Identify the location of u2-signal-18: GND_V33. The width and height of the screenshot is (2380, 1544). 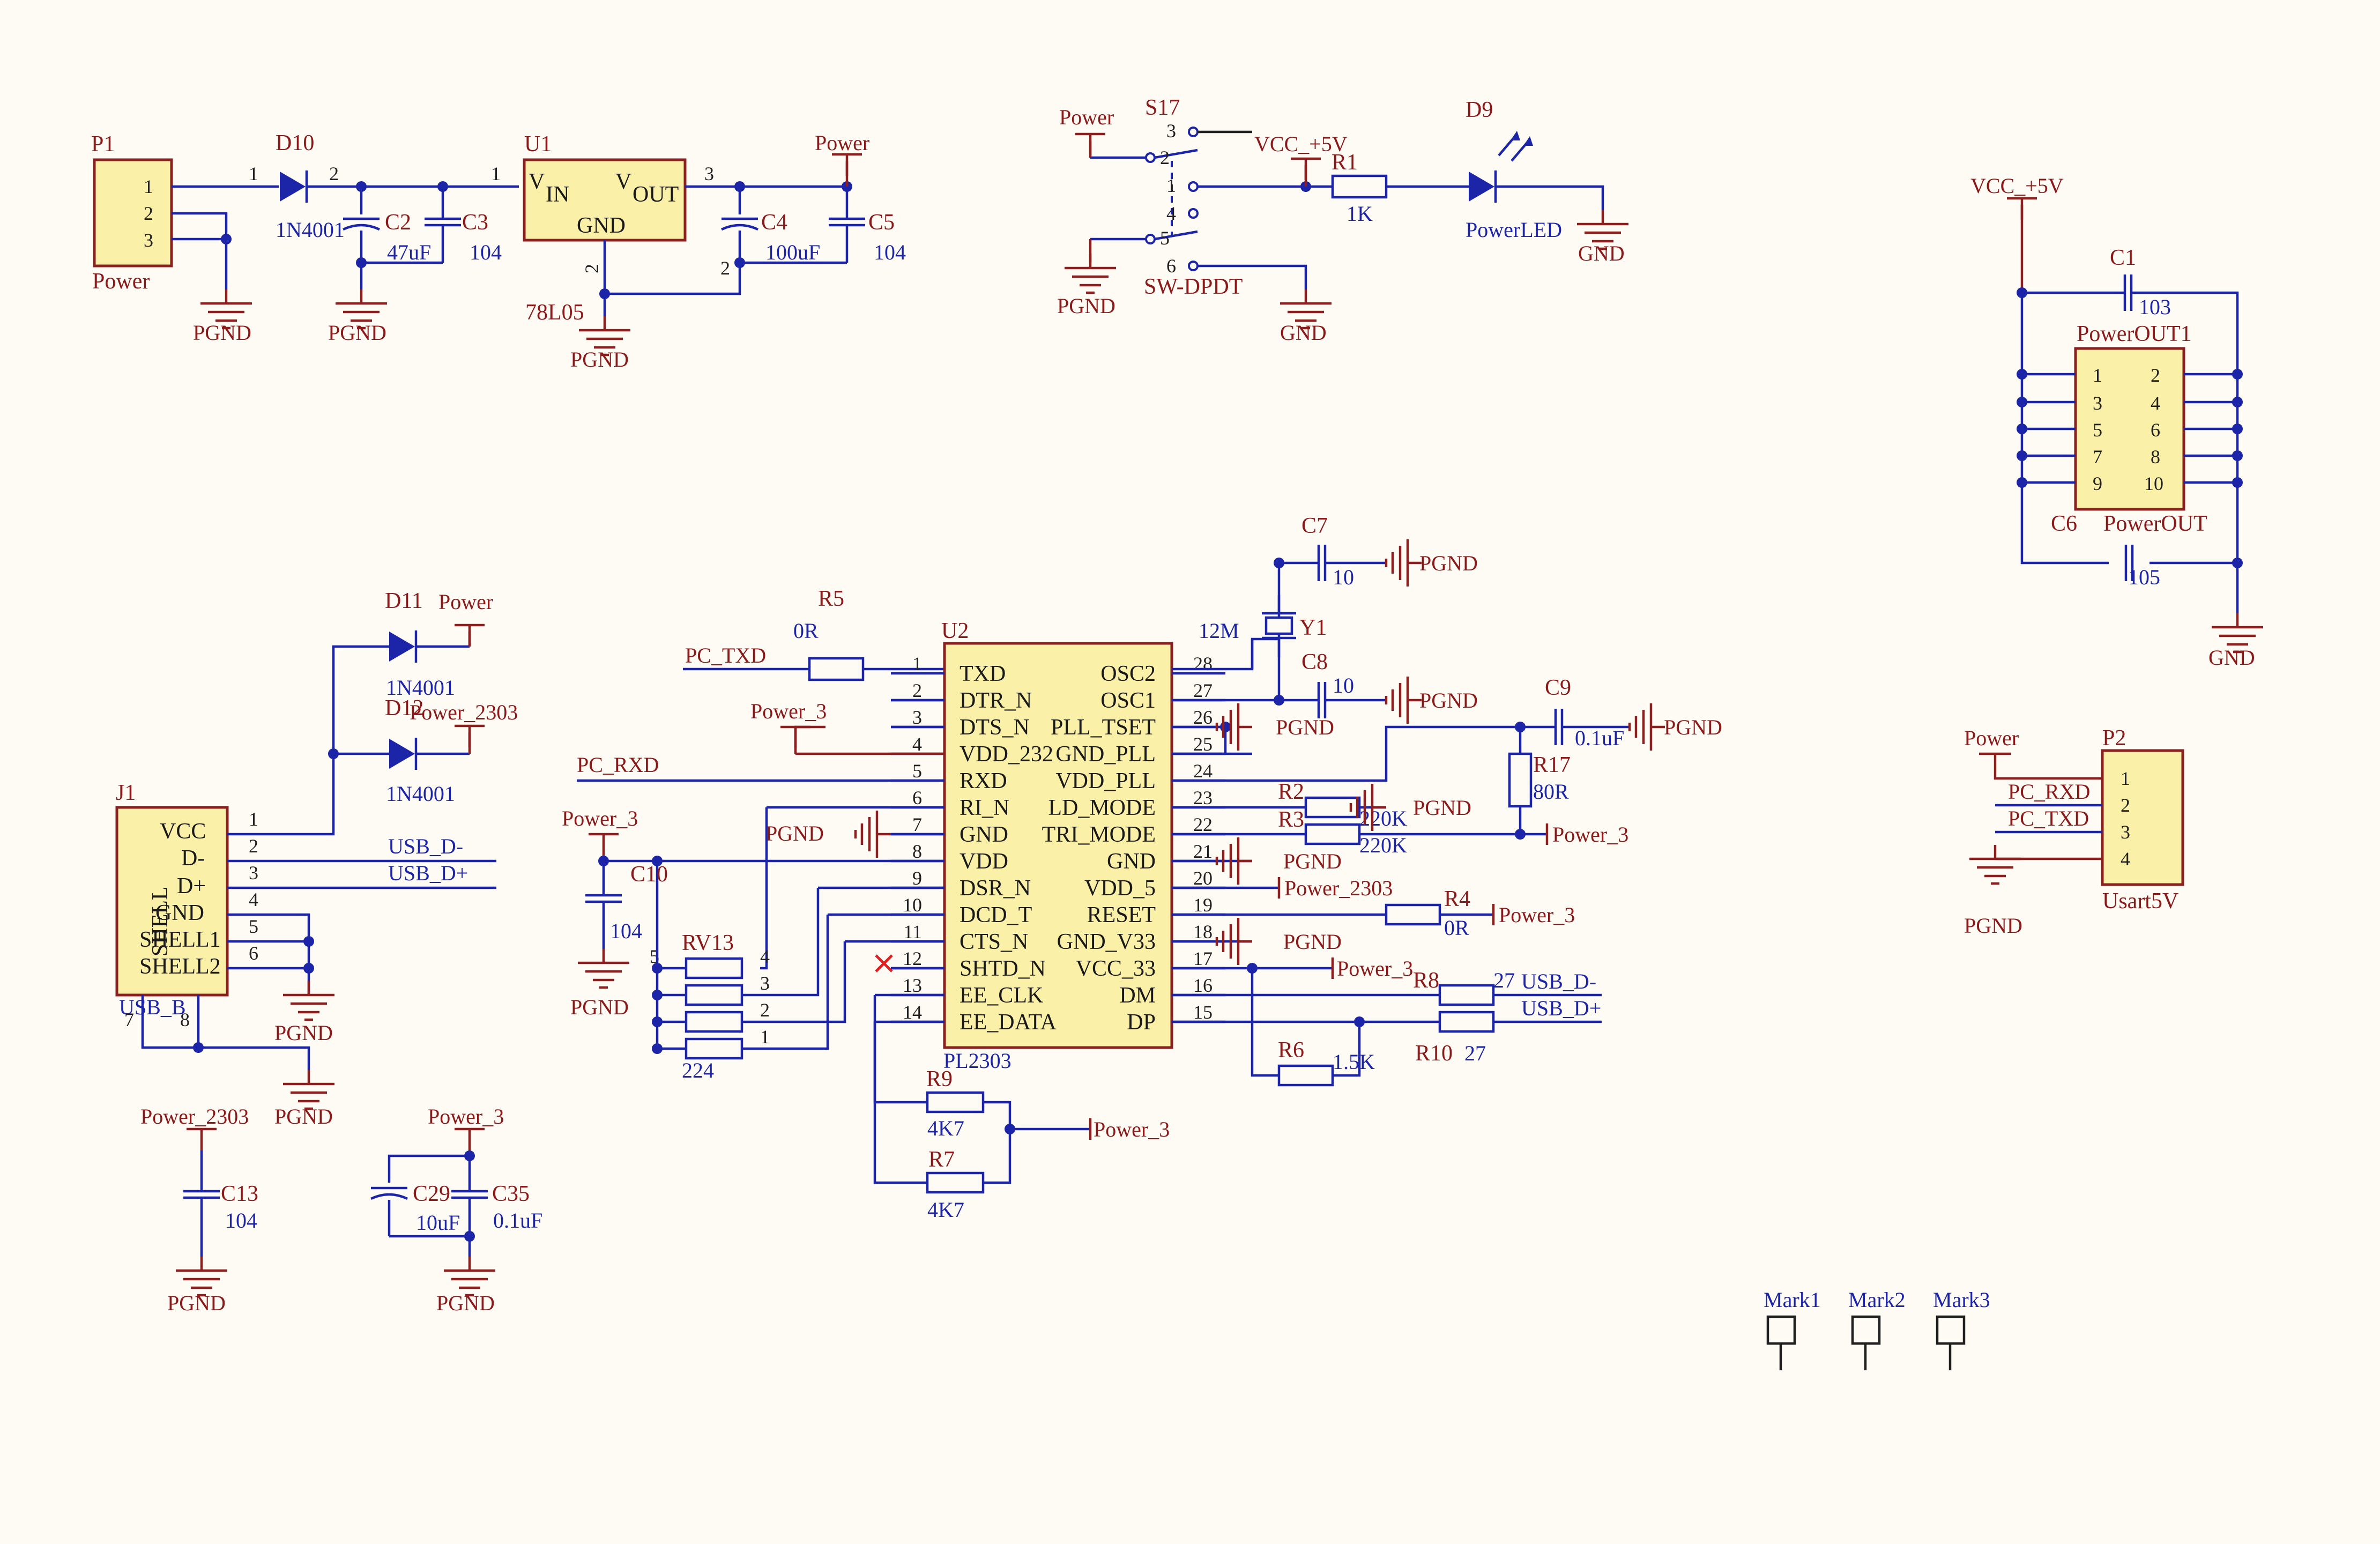
(1106, 942).